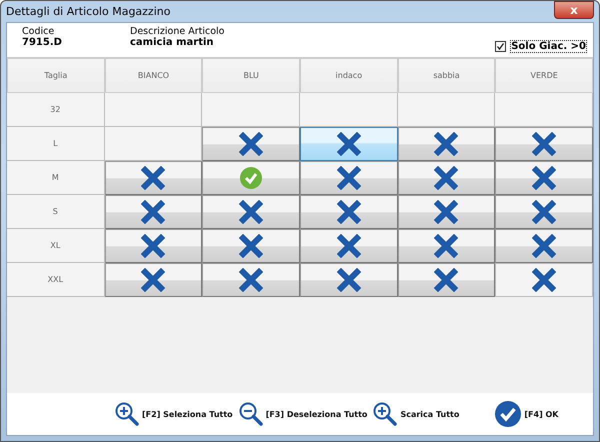  What do you see at coordinates (416, 414) in the screenshot?
I see `toolbar-button: Scarica Tutto` at bounding box center [416, 414].